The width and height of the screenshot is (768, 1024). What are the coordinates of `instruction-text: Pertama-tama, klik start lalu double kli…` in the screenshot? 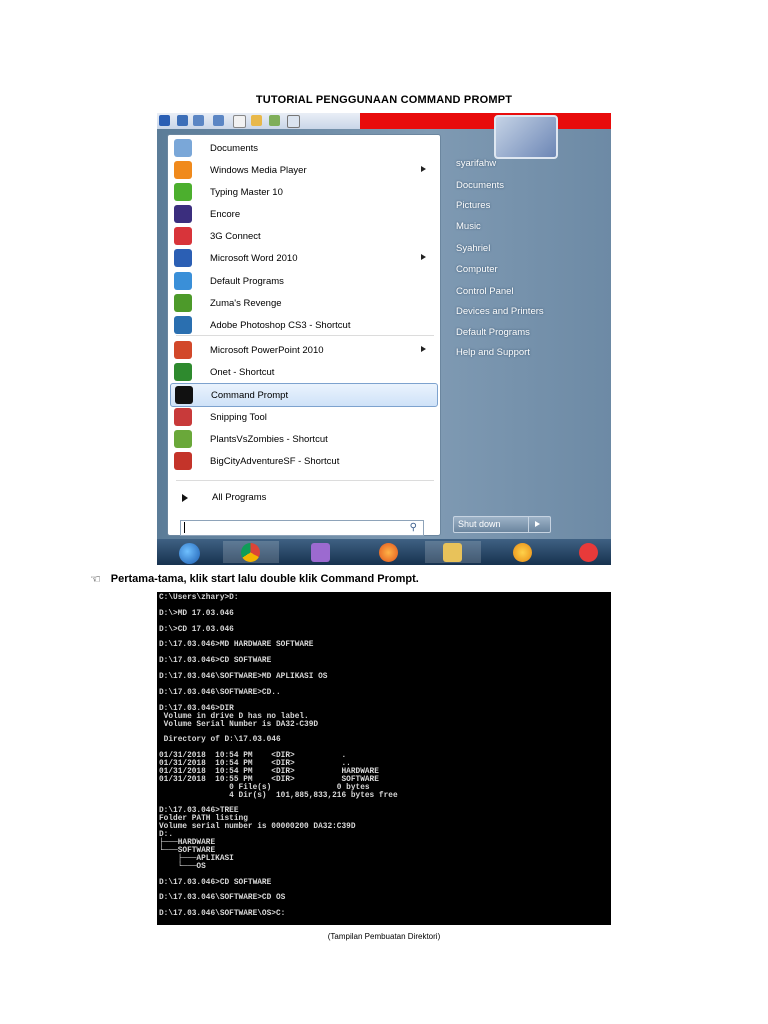 It's located at (264, 579).